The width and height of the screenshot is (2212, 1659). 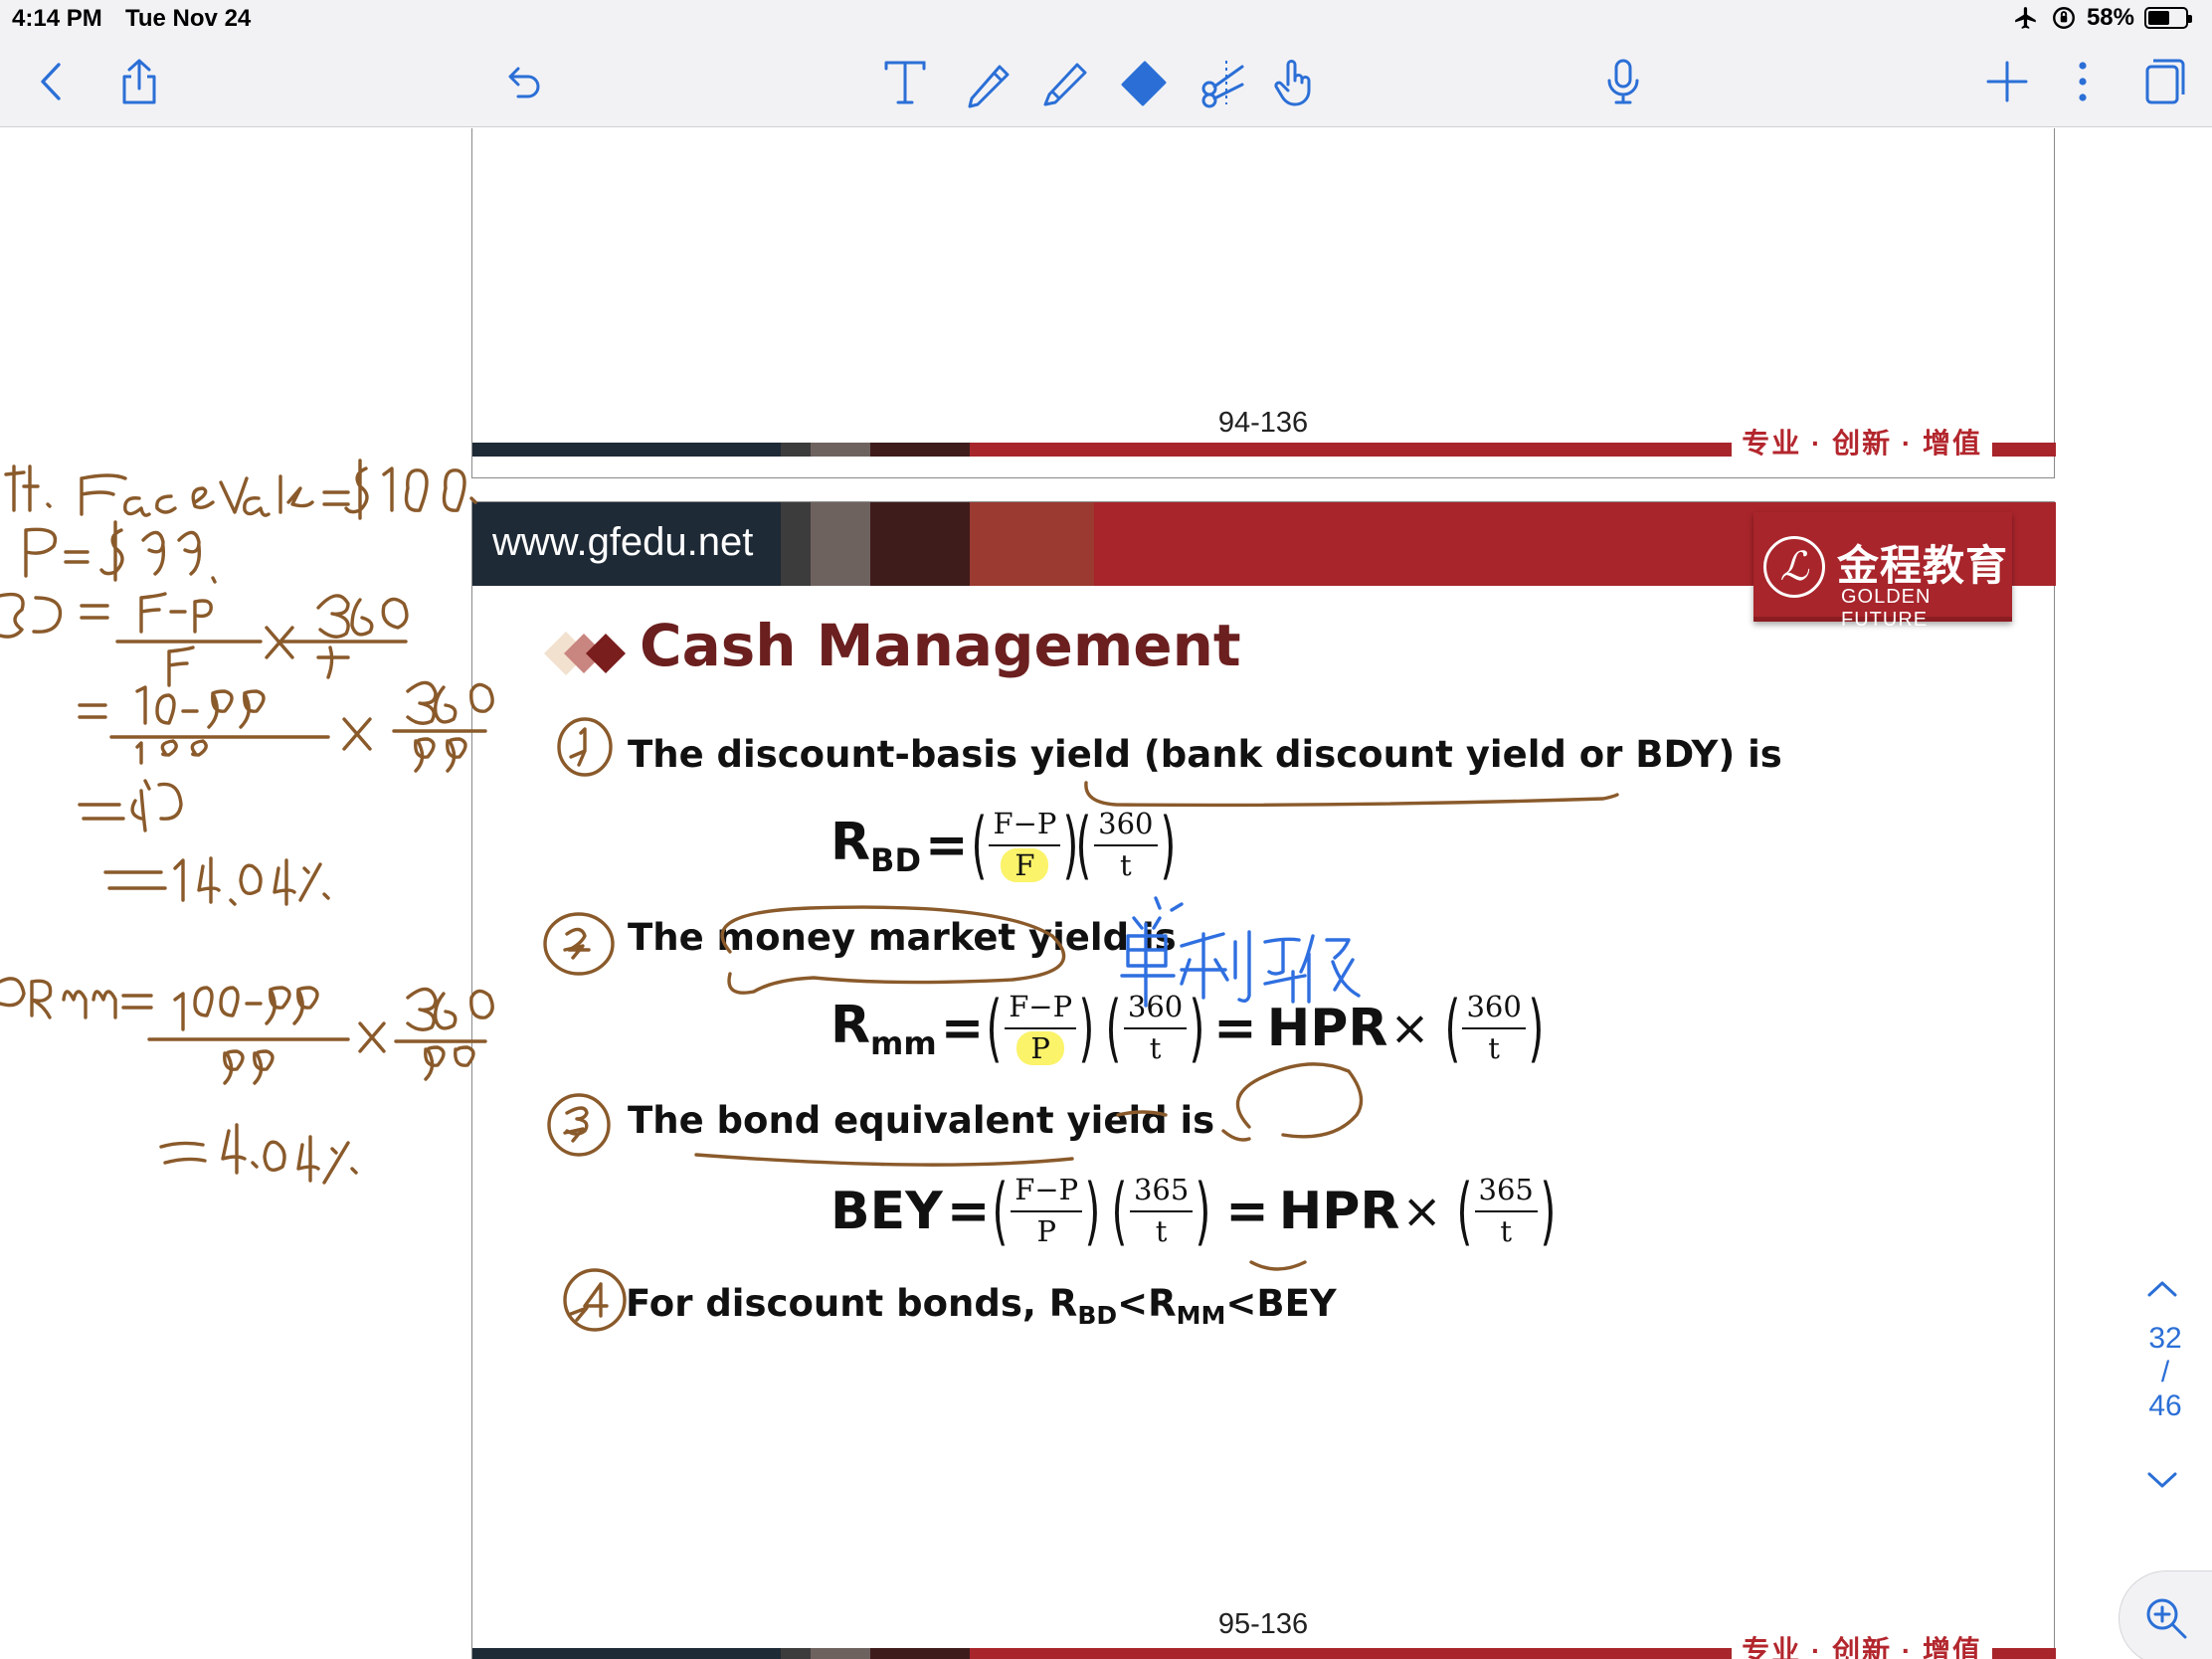 I want to click on back-icon, so click(x=51, y=81).